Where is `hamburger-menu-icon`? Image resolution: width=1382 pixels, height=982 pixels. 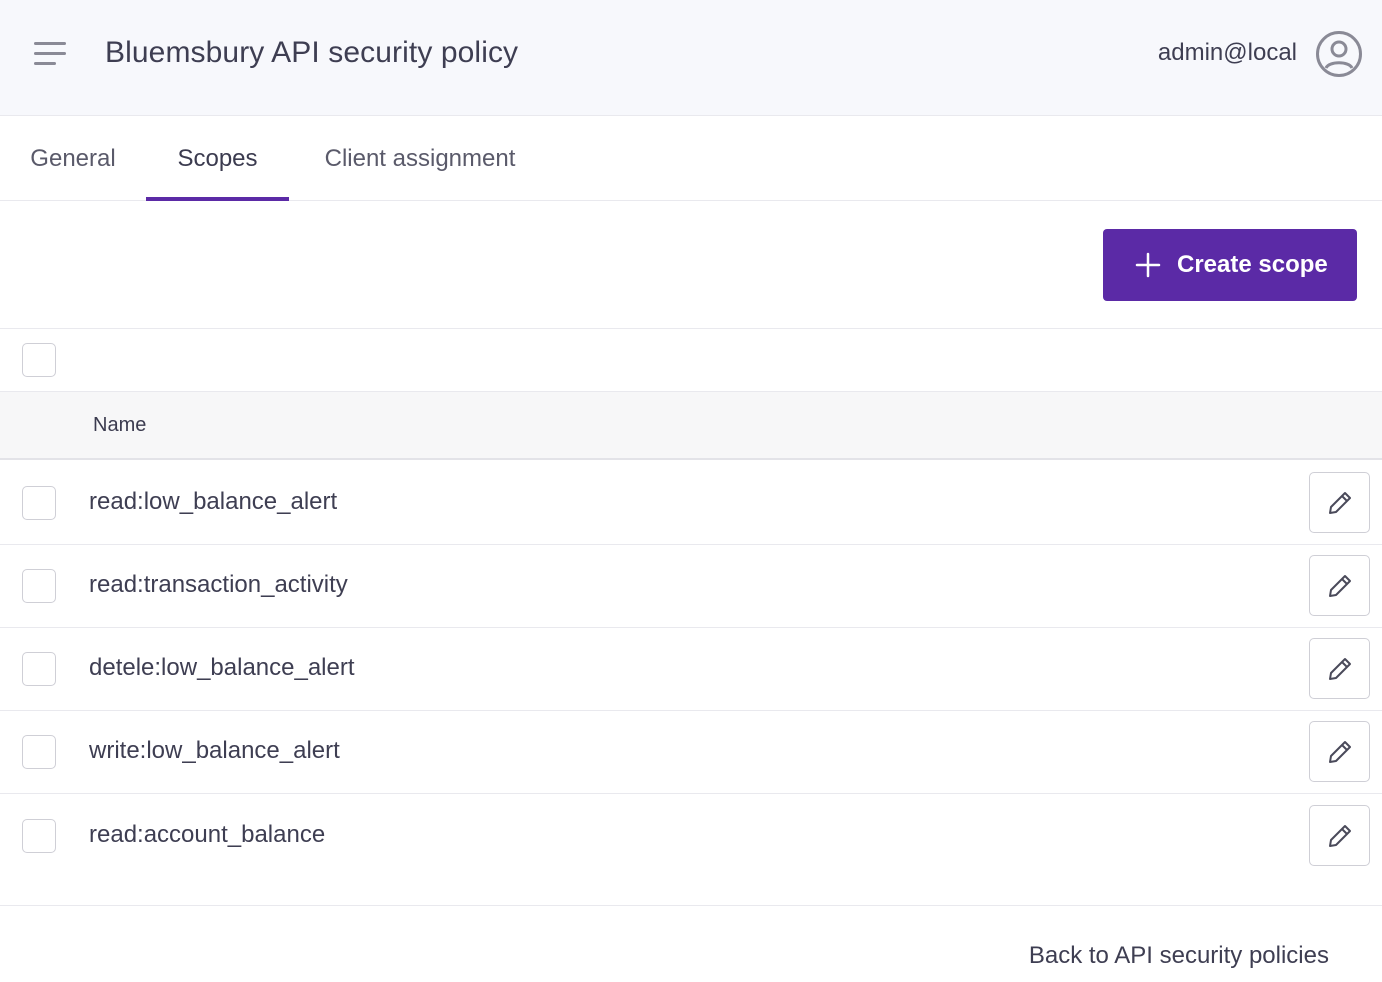 hamburger-menu-icon is located at coordinates (50, 54).